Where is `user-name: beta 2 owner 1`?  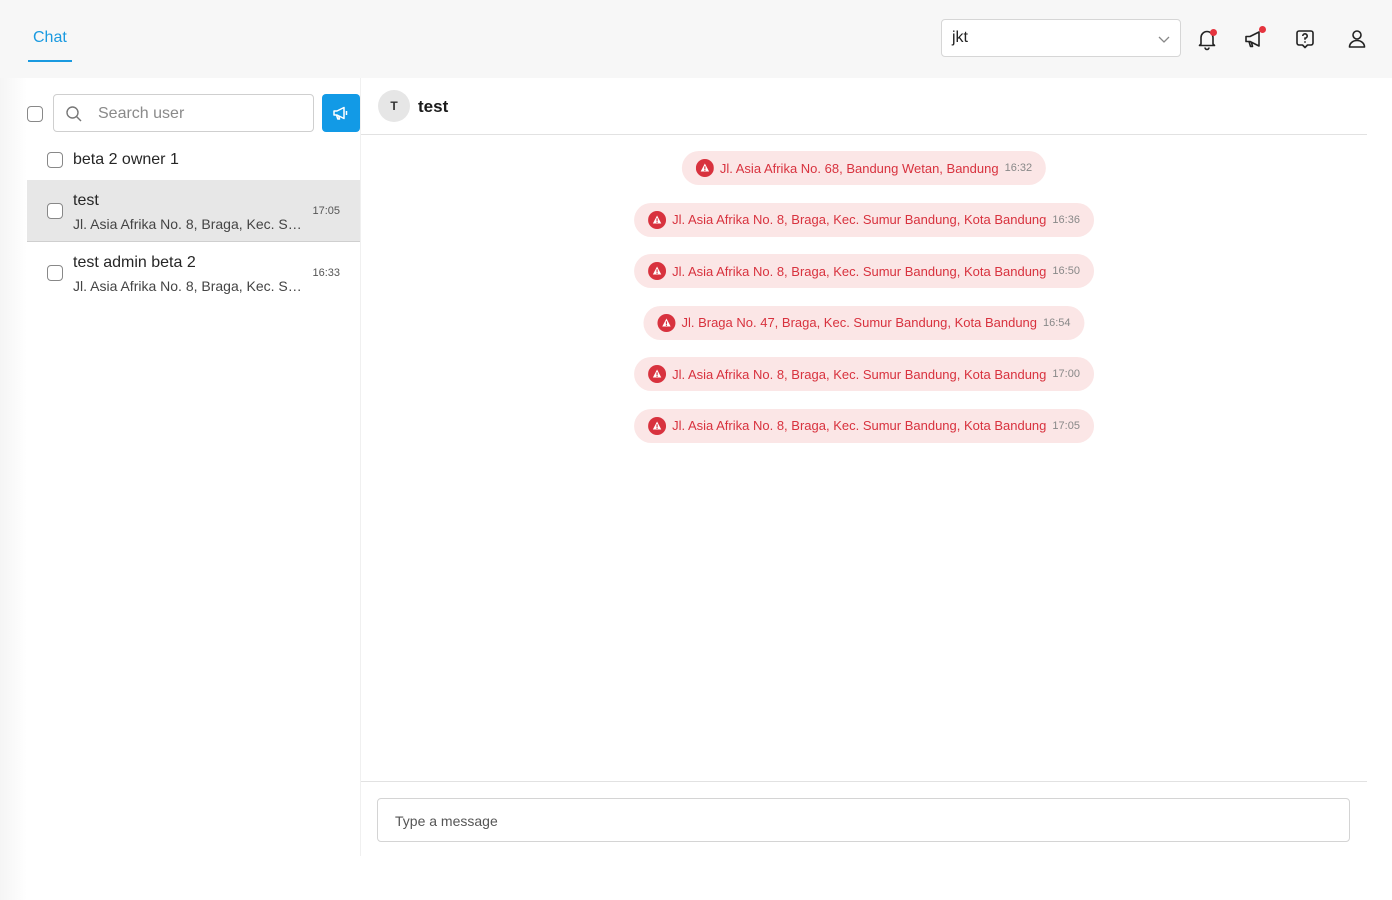
user-name: beta 2 owner 1 is located at coordinates (126, 159).